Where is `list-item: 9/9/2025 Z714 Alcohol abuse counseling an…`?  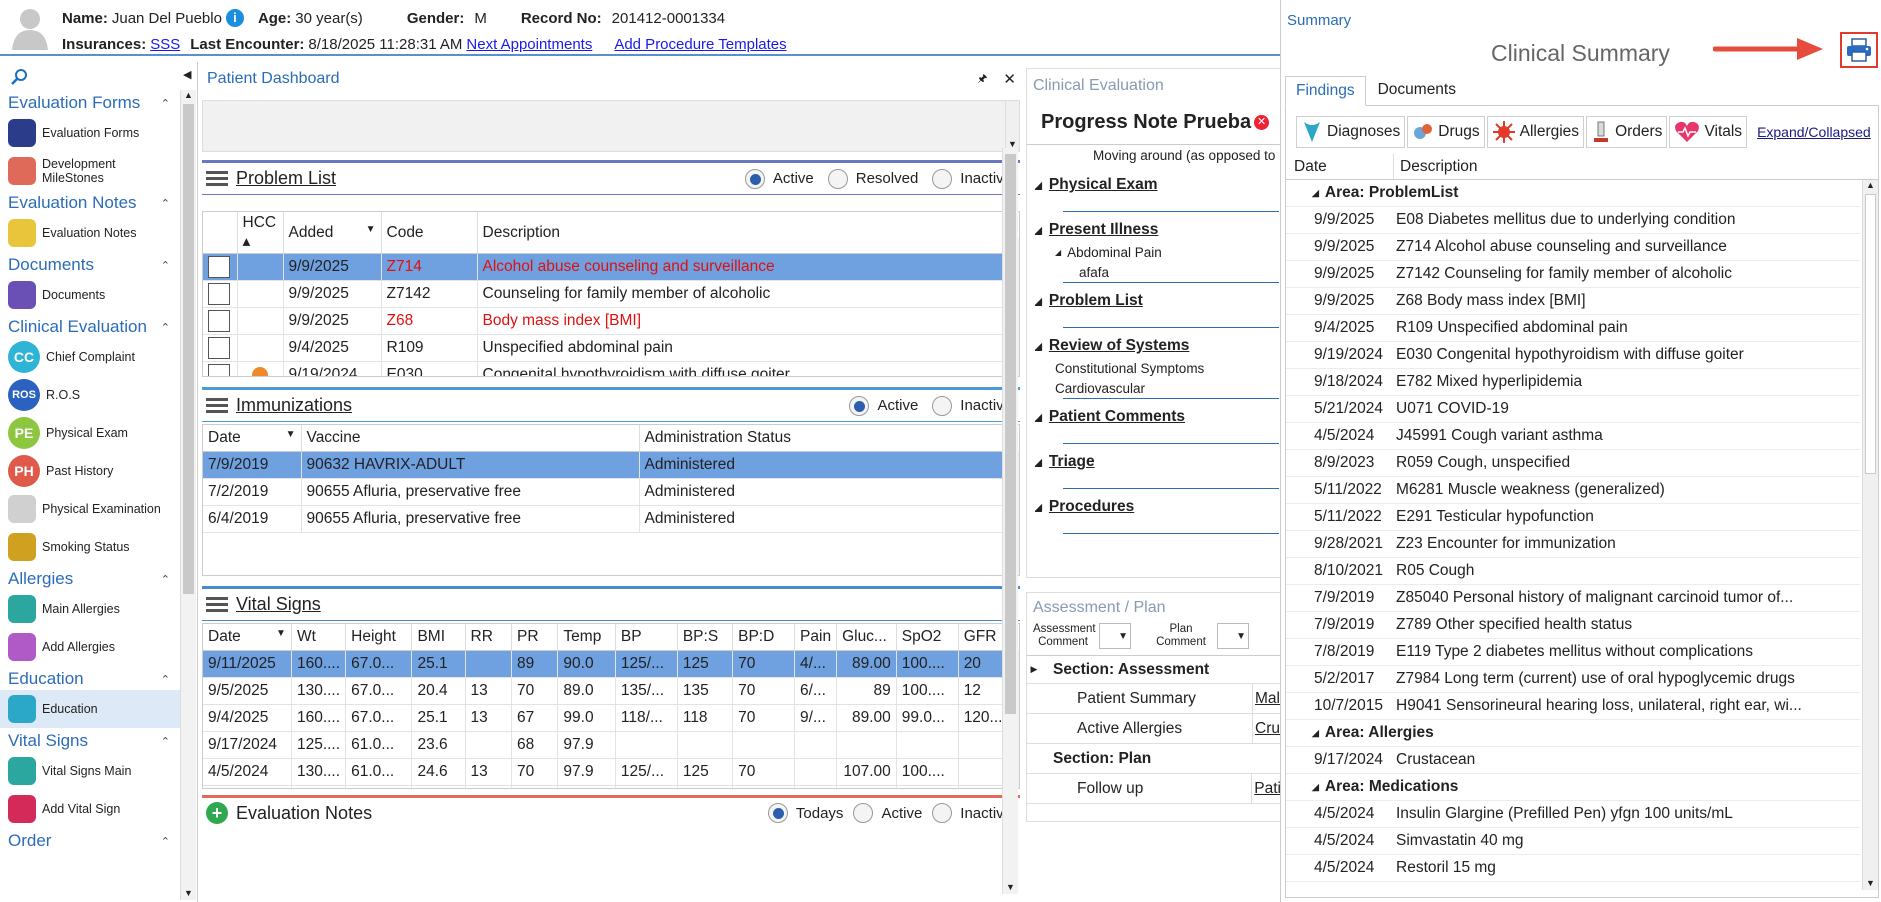
list-item: 9/9/2025 Z714 Alcohol abuse counseling an… is located at coordinates (1573, 247).